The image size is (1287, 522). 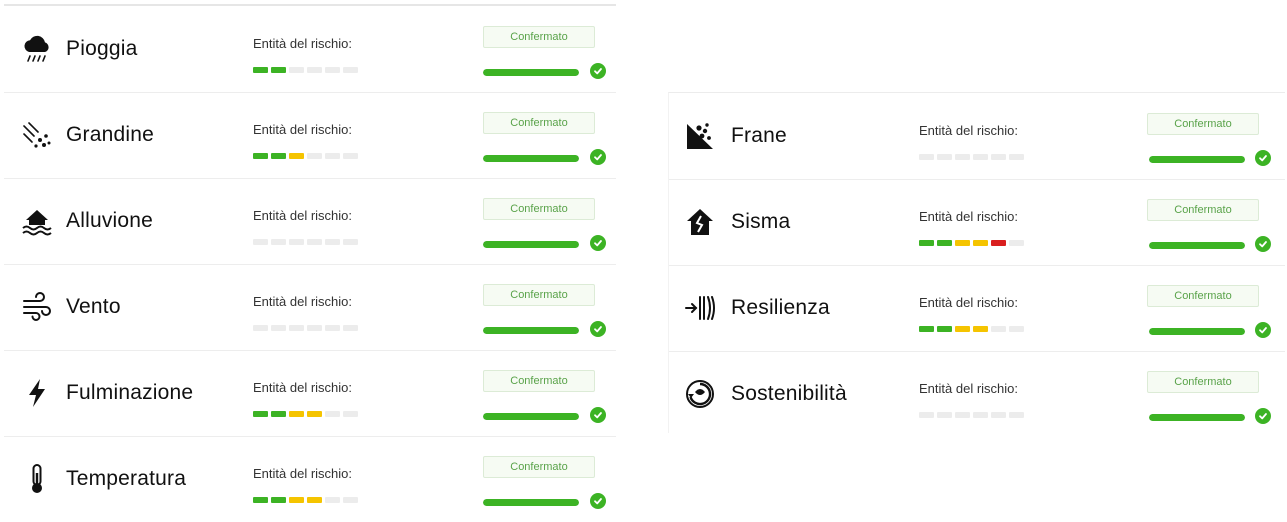 I want to click on risk-row-frane: Frane Entità del rischio: Confermato, so click(x=977, y=136).